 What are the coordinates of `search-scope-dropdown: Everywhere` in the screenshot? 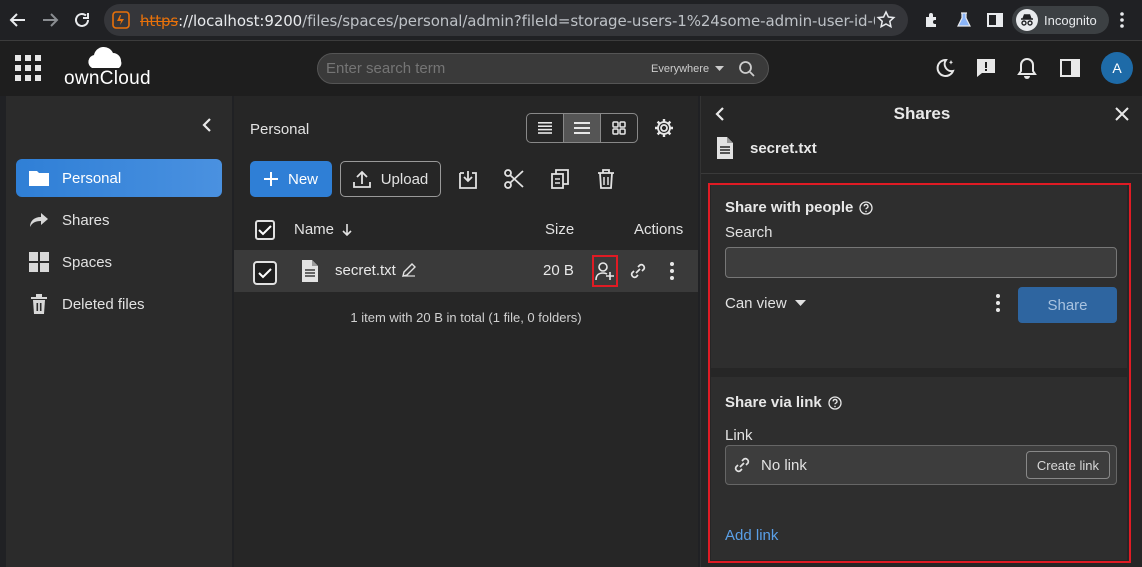 It's located at (688, 69).